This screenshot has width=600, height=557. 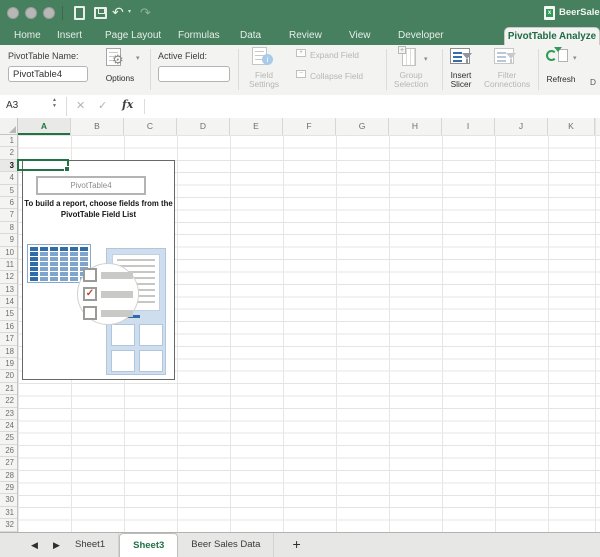 I want to click on group-selection-button: Group Selection, so click(x=411, y=79).